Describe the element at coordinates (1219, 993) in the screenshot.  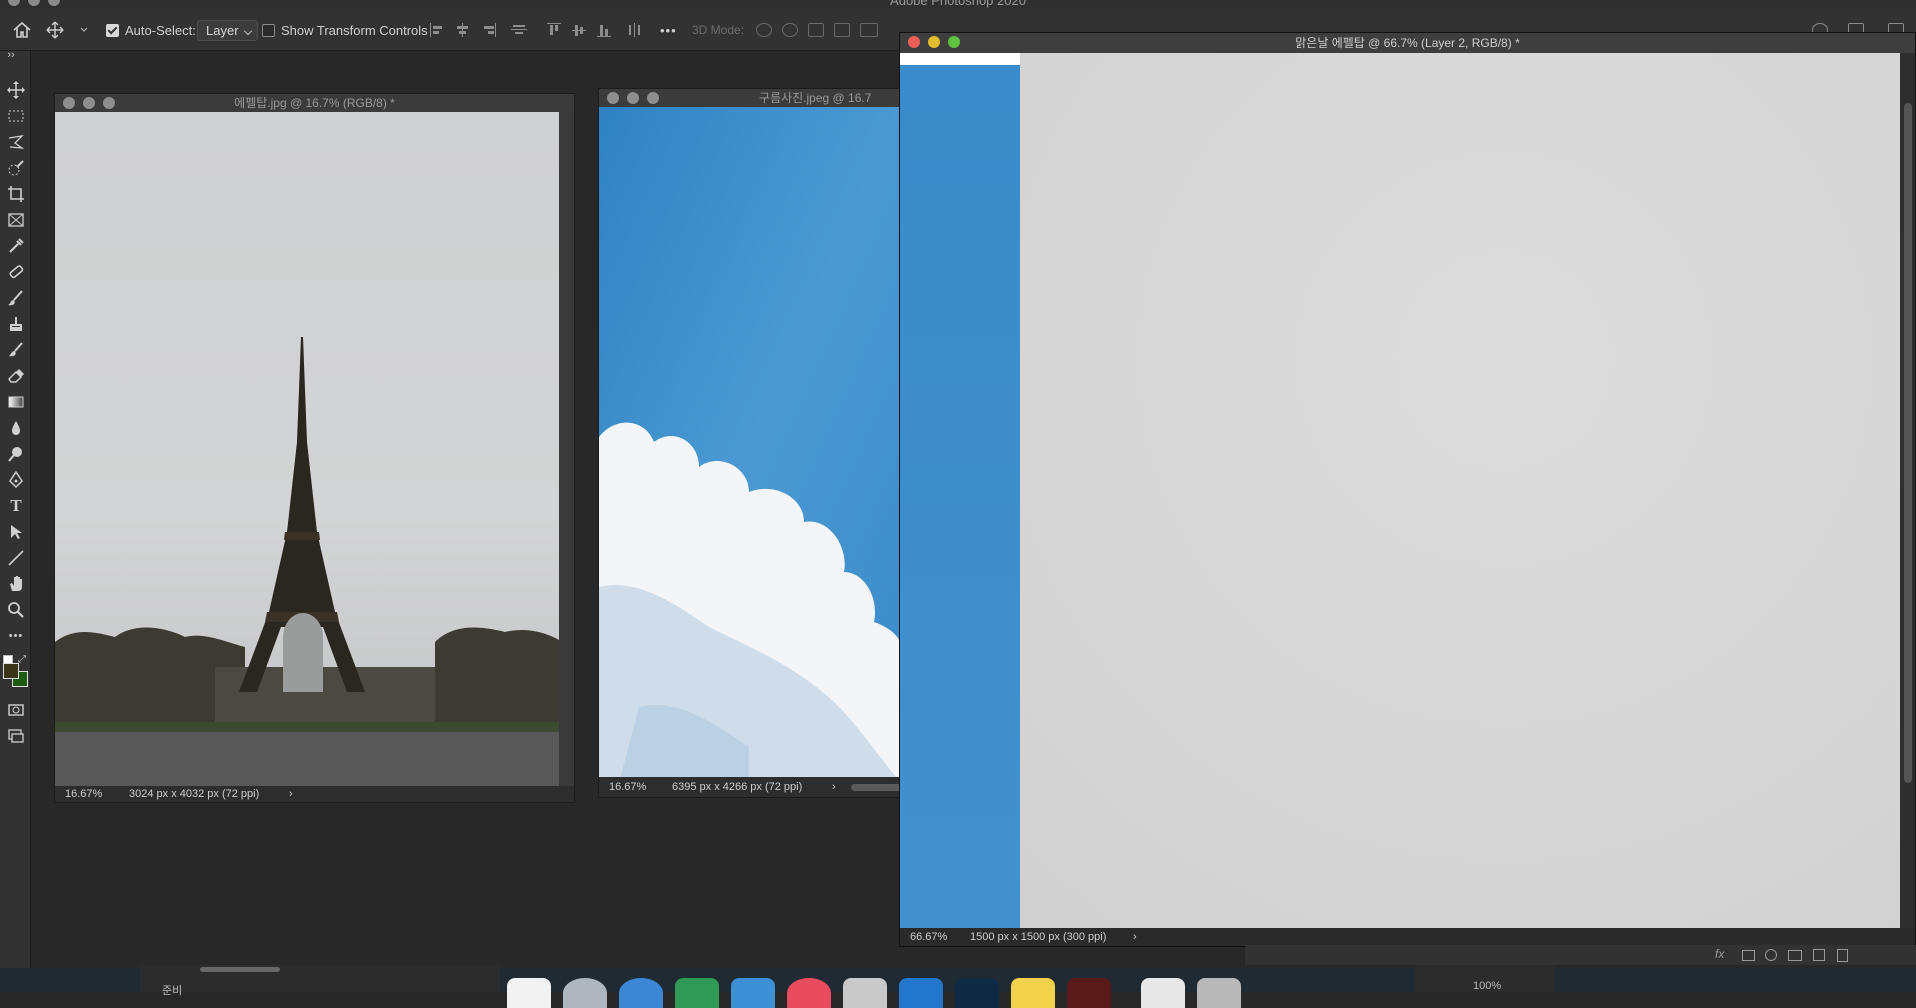
I see `trash-icon` at that location.